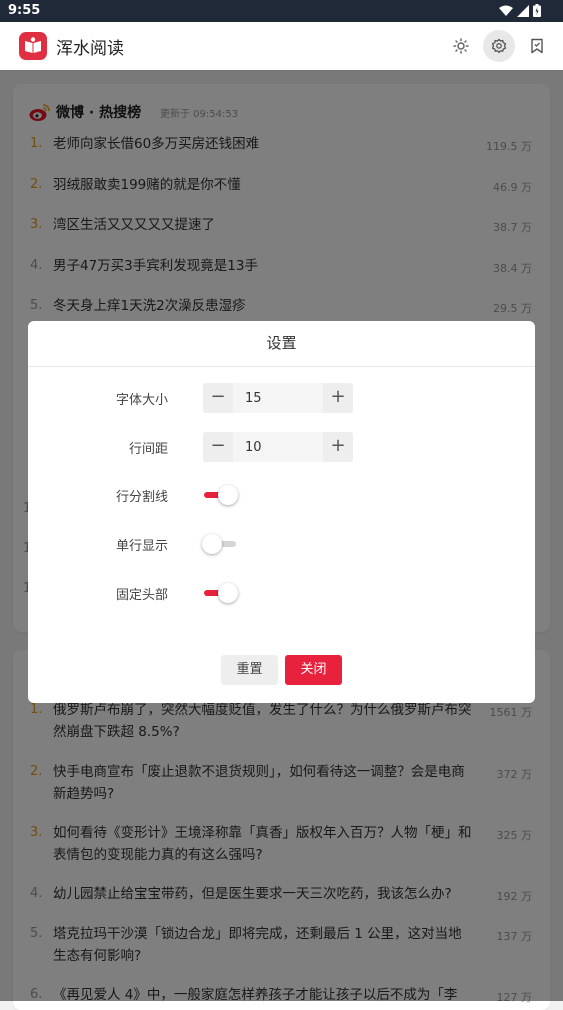 This screenshot has width=563, height=1010. I want to click on app-logo, so click(33, 46).